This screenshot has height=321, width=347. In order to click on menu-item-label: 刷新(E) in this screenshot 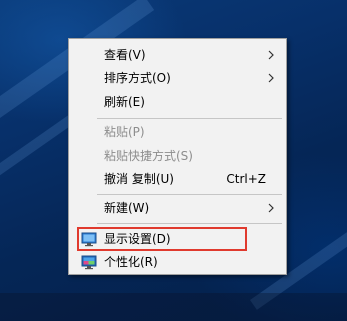, I will do `click(124, 102)`.